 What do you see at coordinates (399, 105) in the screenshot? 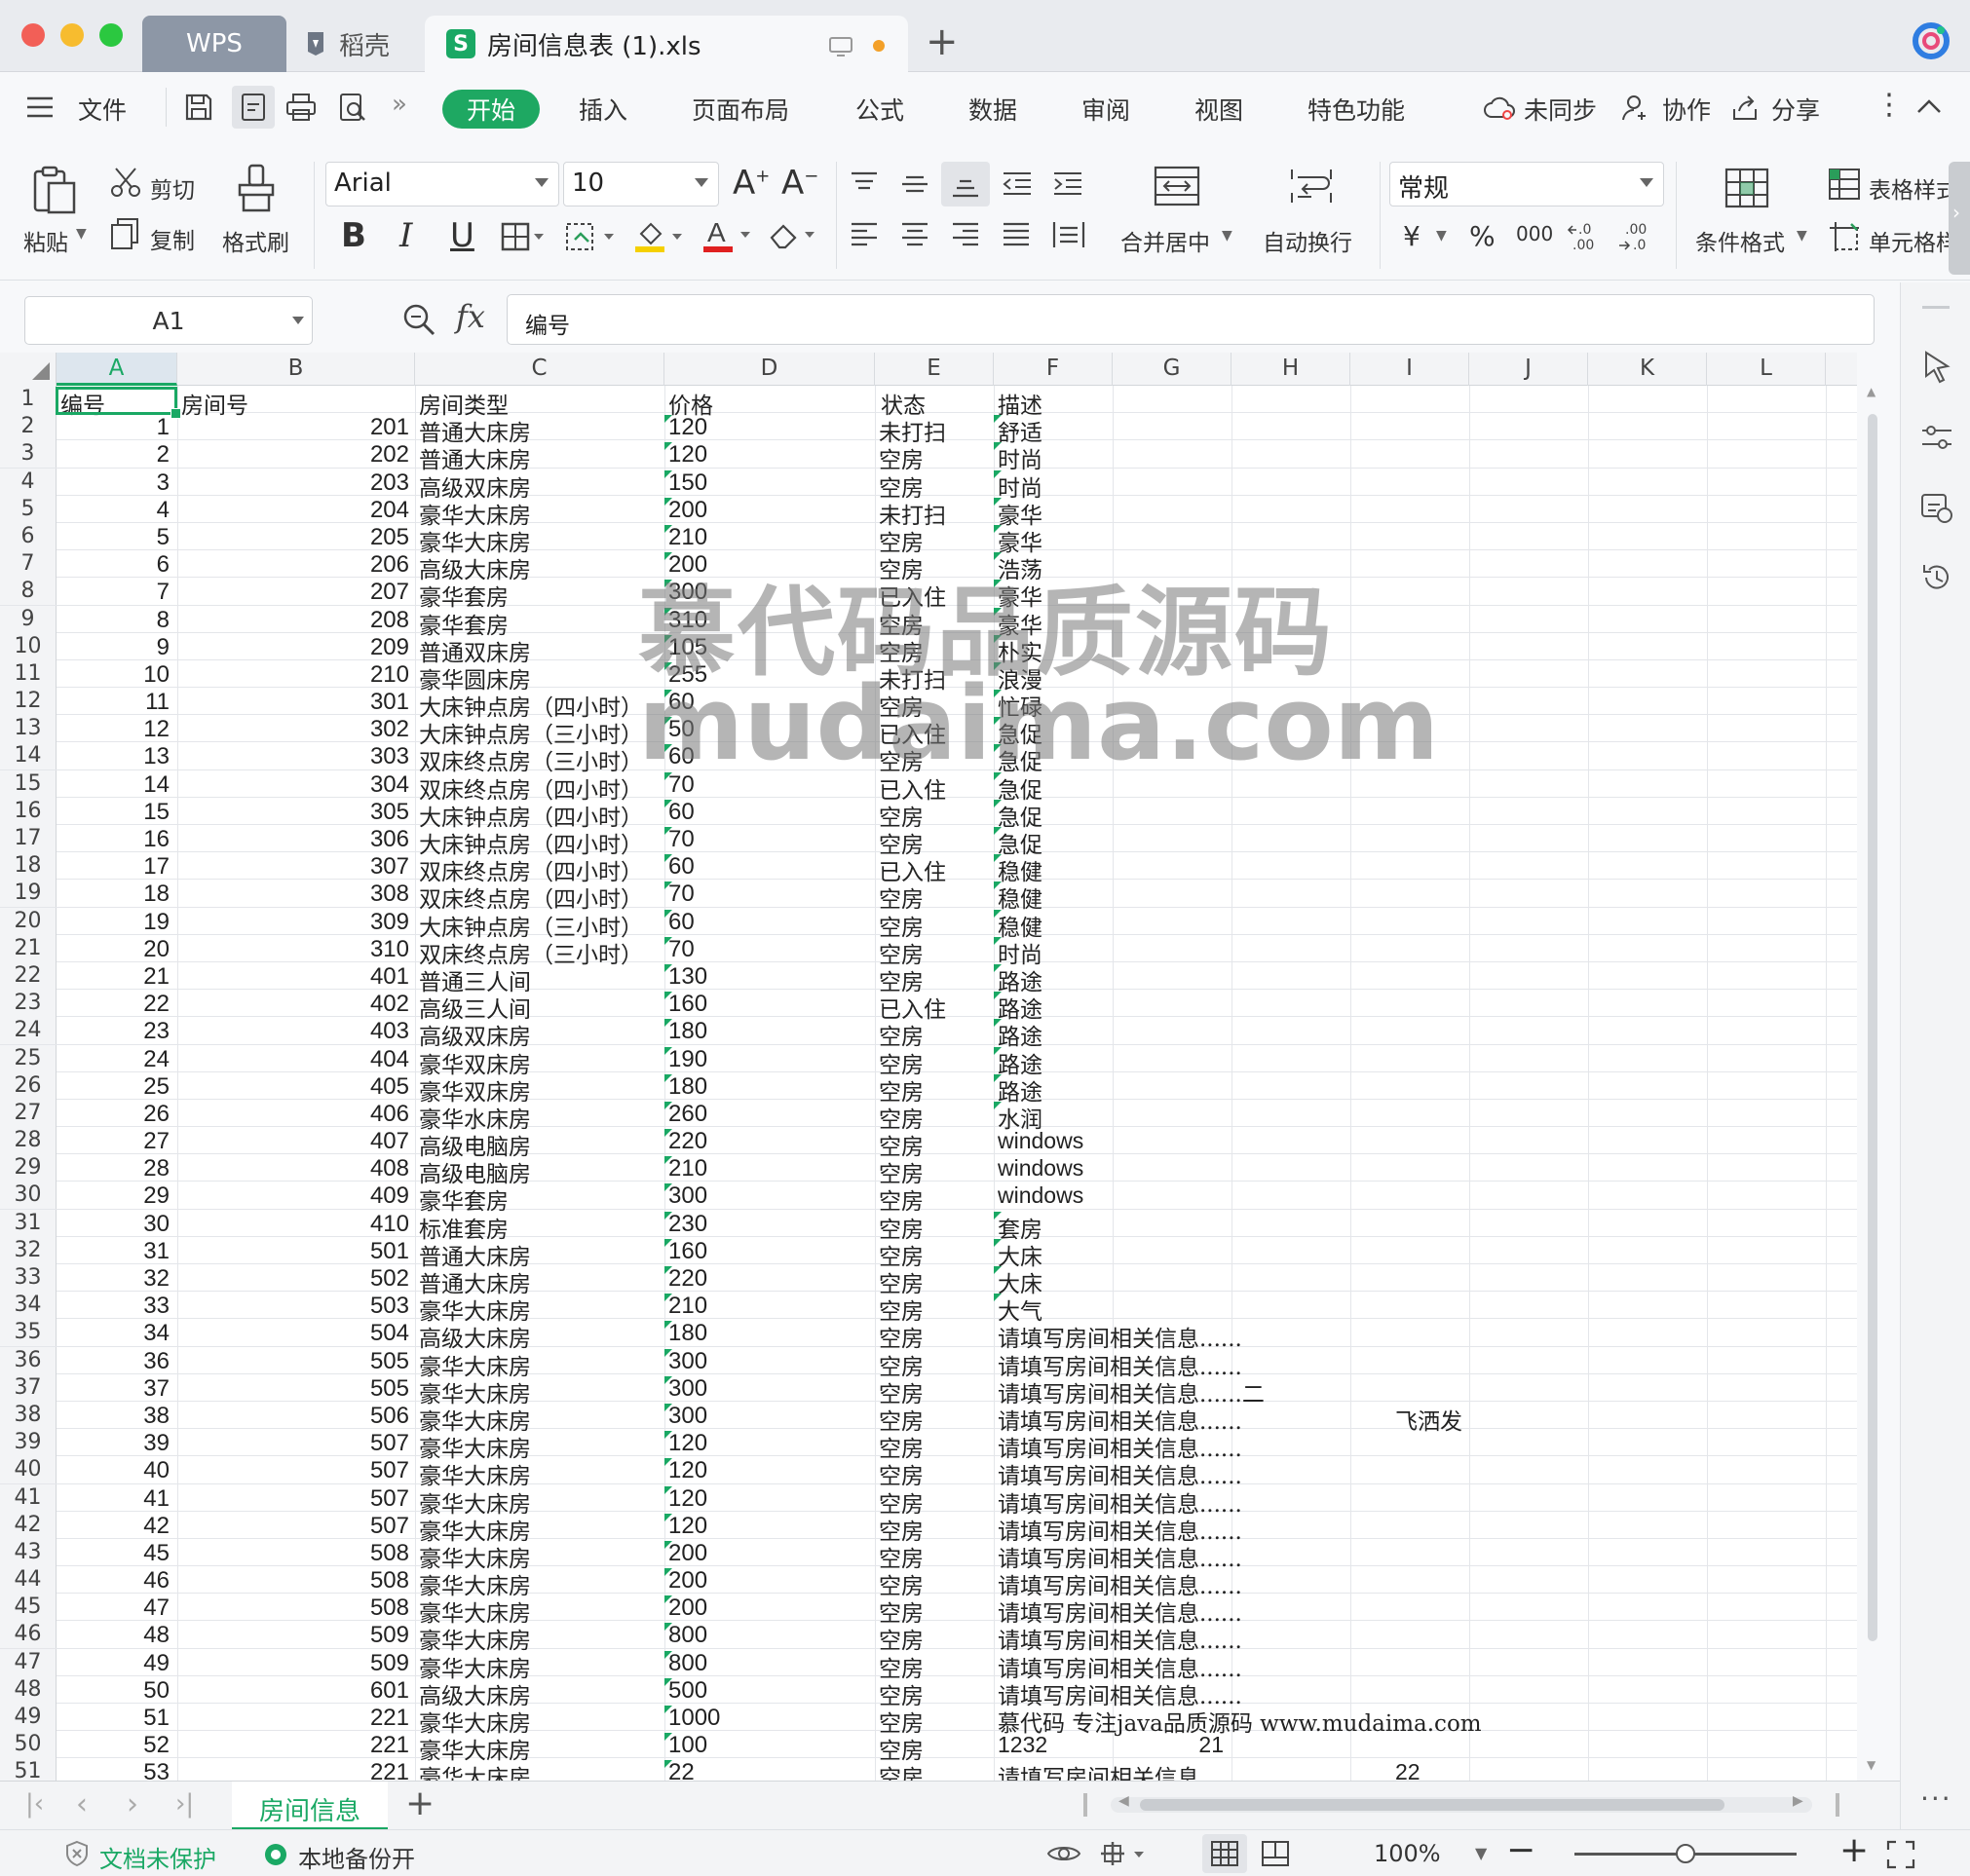
I see `more-tools-chevron-icon: »` at bounding box center [399, 105].